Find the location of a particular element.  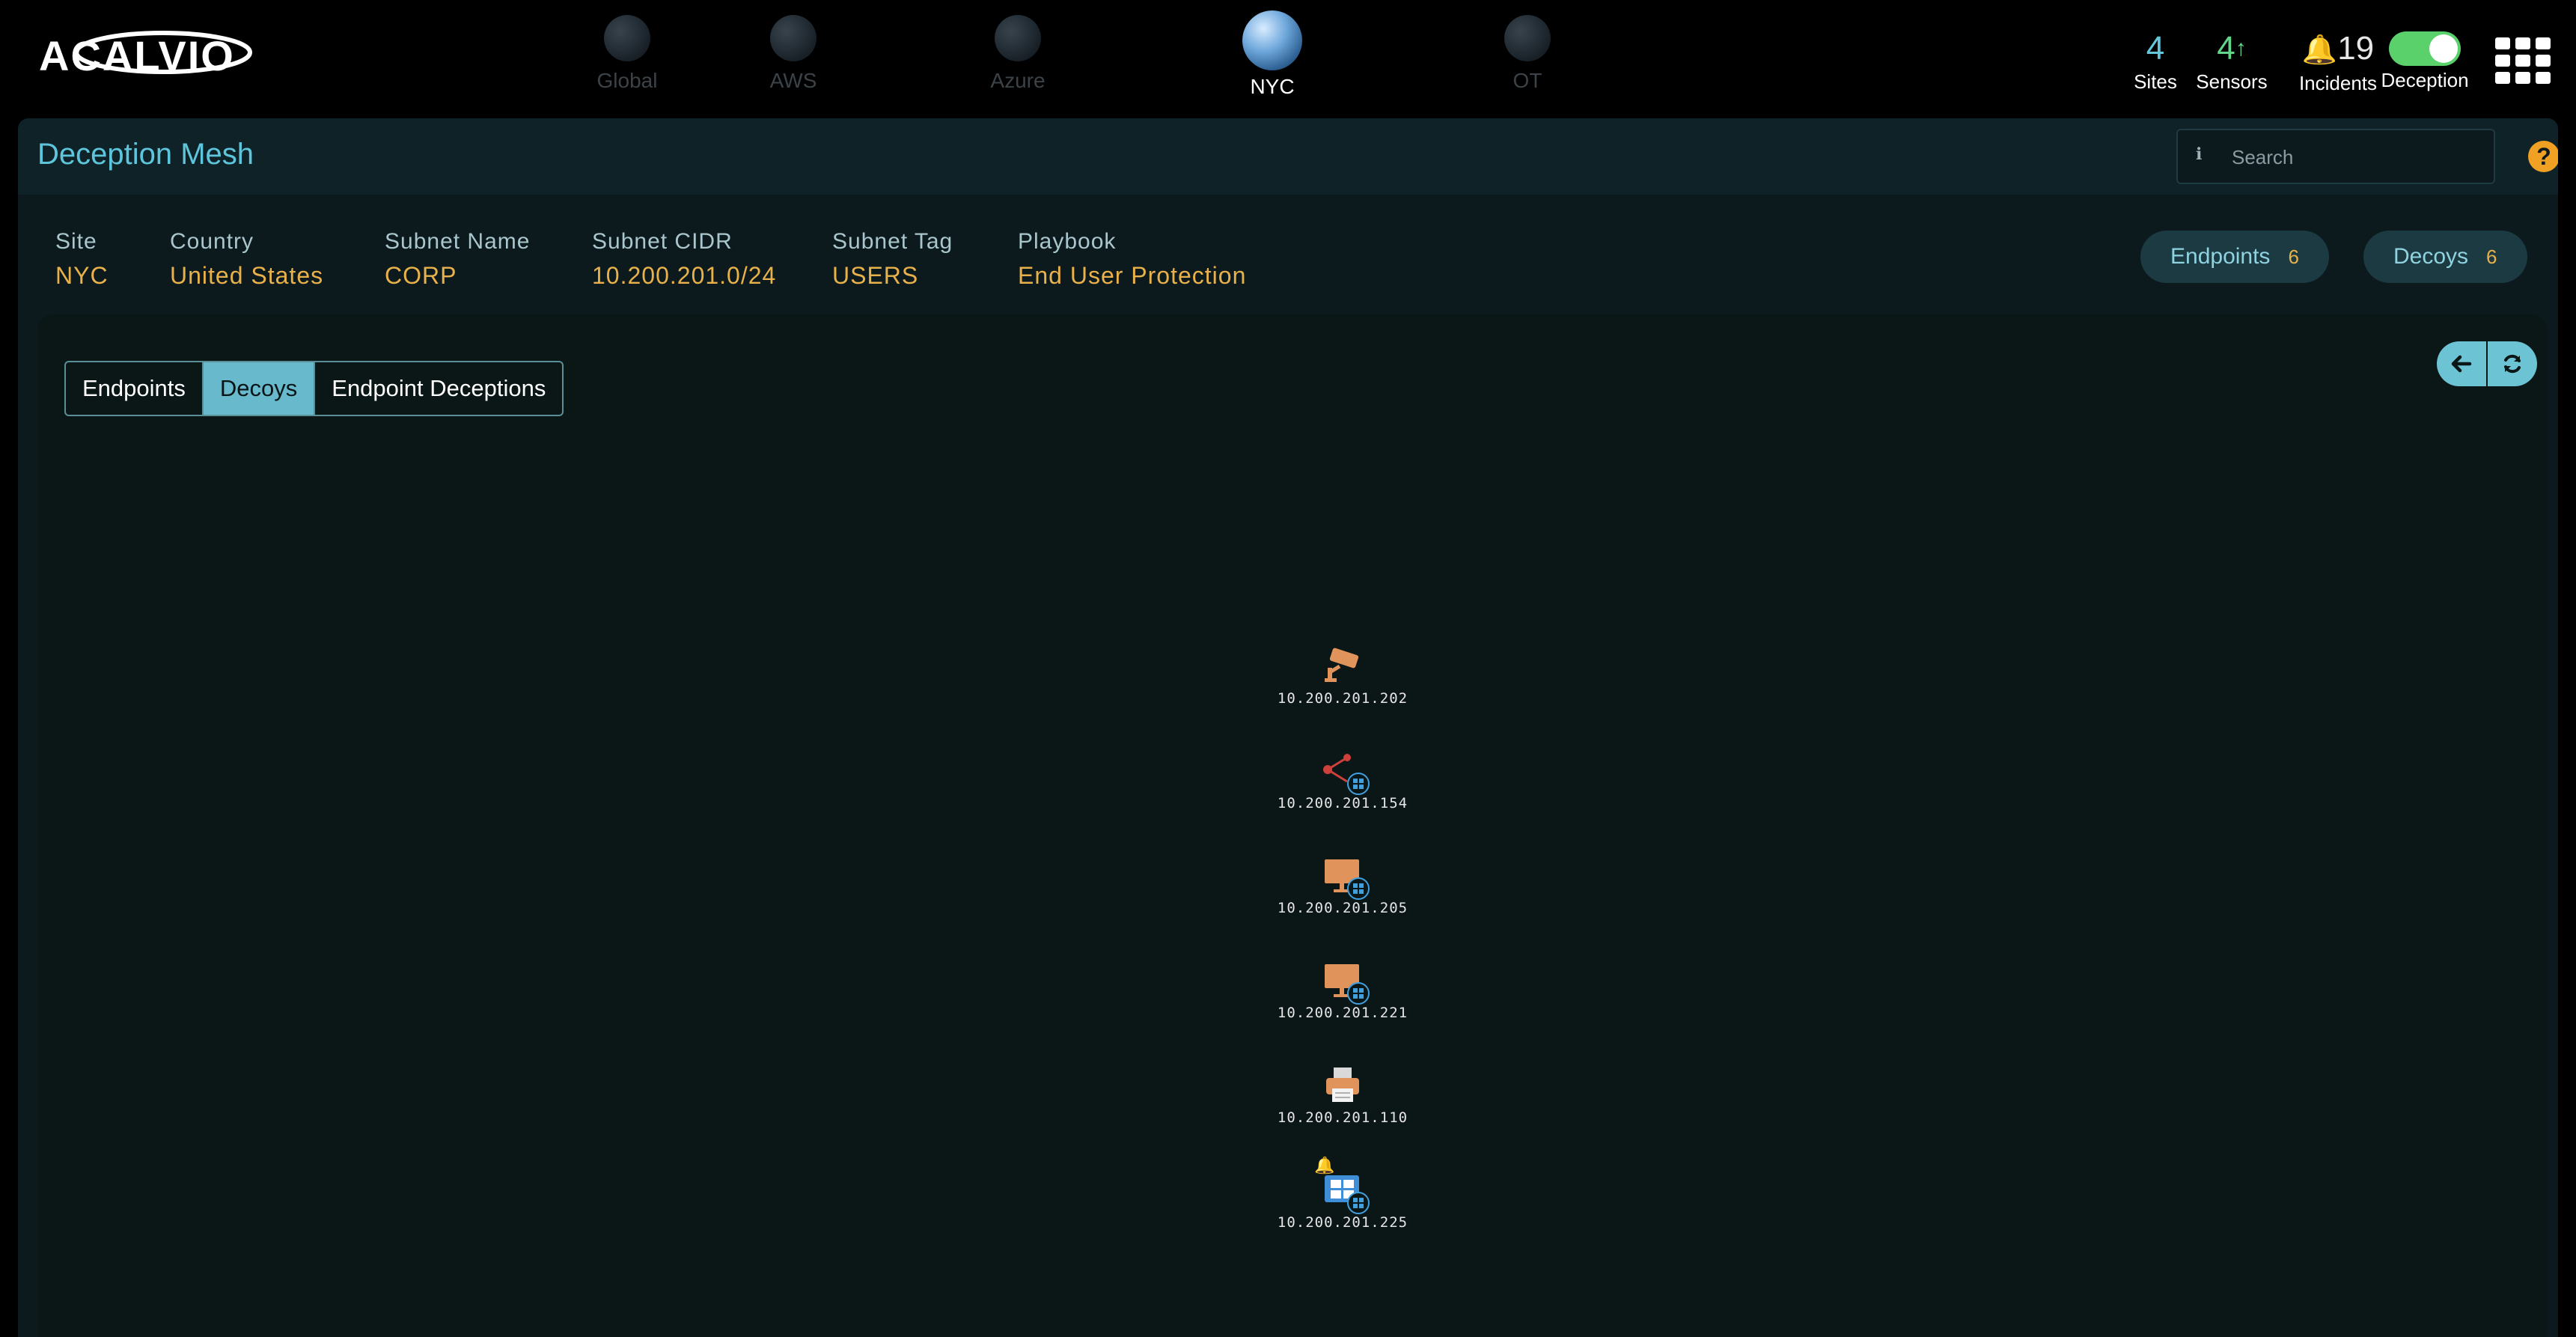

site-tab-label: OT is located at coordinates (1527, 80).